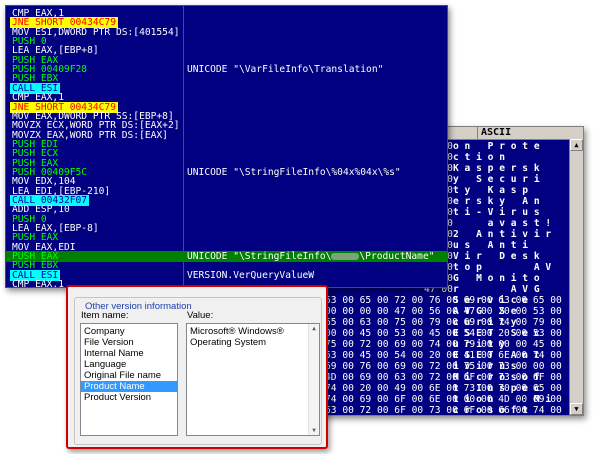 This screenshot has width=600, height=454. What do you see at coordinates (129, 397) in the screenshot?
I see `list-item: Product Version` at bounding box center [129, 397].